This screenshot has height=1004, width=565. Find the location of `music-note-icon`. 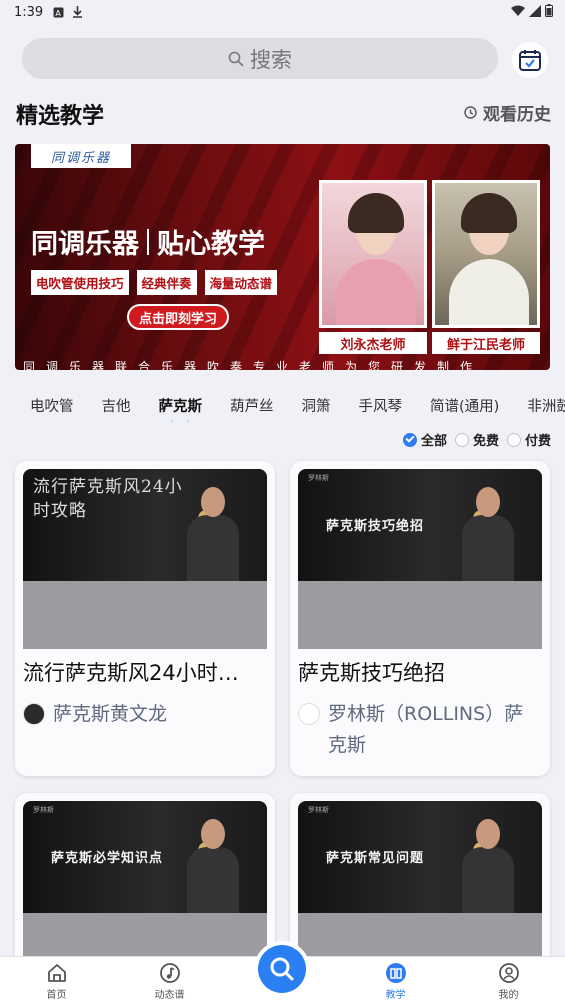

music-note-icon is located at coordinates (170, 973).